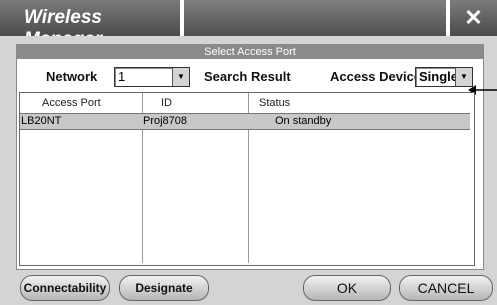  Describe the element at coordinates (180, 77) in the screenshot. I see `chevron-down-icon: ▼` at that location.